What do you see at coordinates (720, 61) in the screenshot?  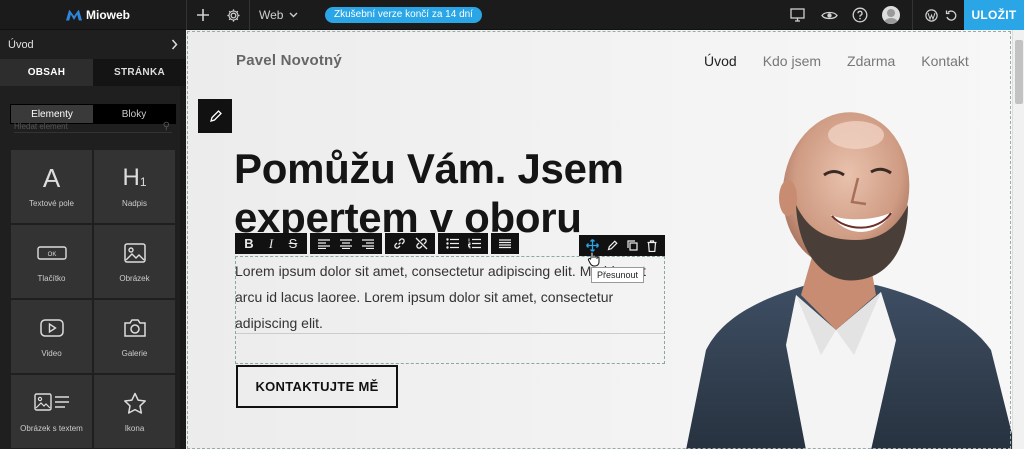 I see `nav-item-uvod: Úvod` at bounding box center [720, 61].